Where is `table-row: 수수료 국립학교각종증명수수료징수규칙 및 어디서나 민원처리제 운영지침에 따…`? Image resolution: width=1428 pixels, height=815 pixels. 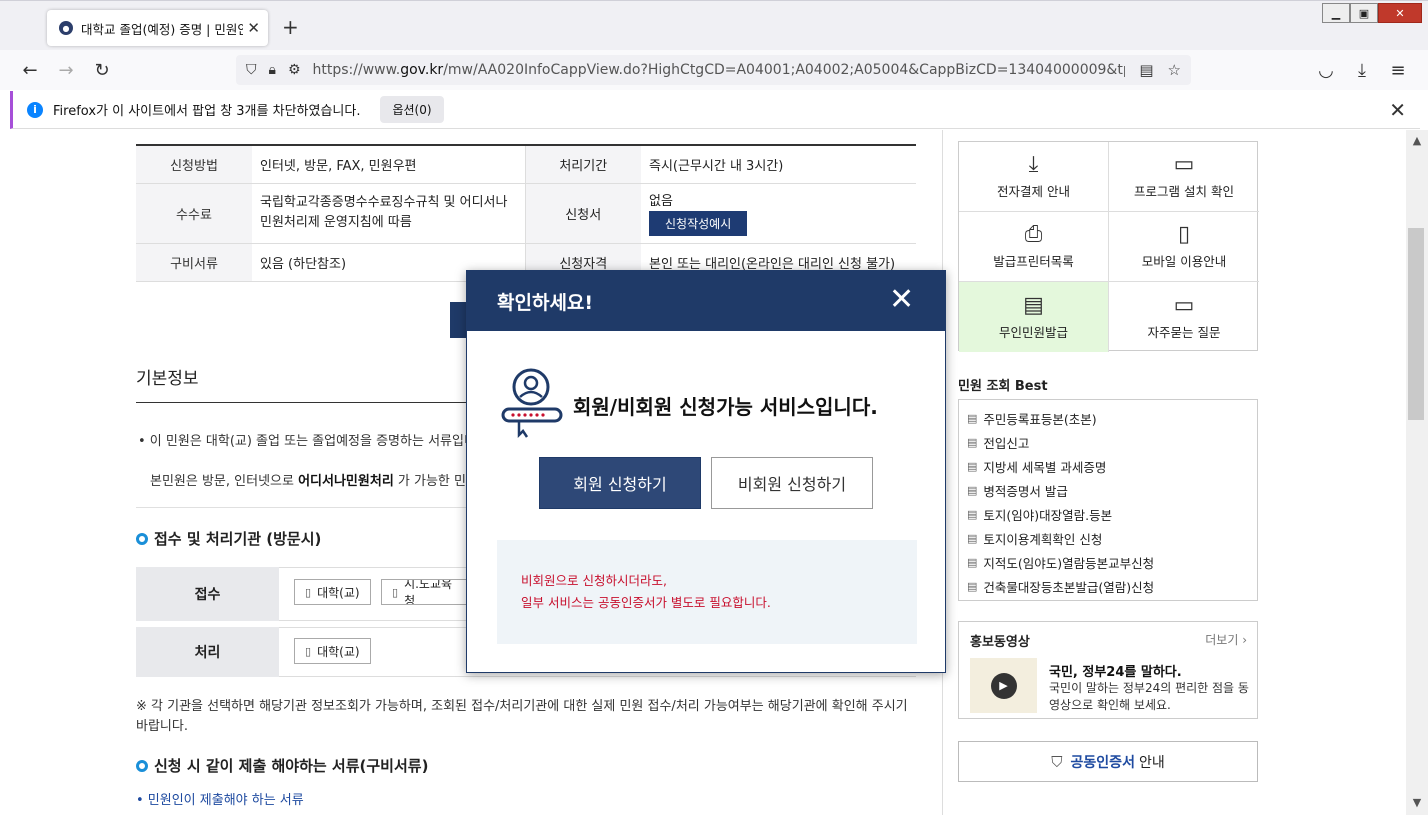 table-row: 수수료 국립학교각종증명수수료징수규칙 및 어디서나 민원처리제 운영지침에 따… is located at coordinates (526, 213).